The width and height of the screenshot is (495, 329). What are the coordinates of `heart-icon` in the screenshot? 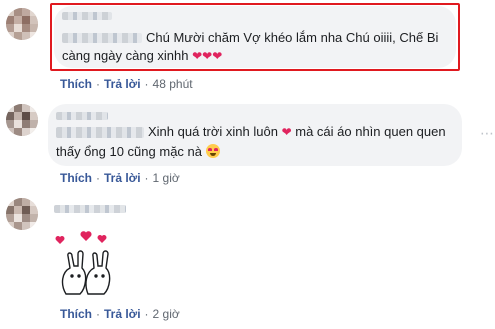 It's located at (81, 237).